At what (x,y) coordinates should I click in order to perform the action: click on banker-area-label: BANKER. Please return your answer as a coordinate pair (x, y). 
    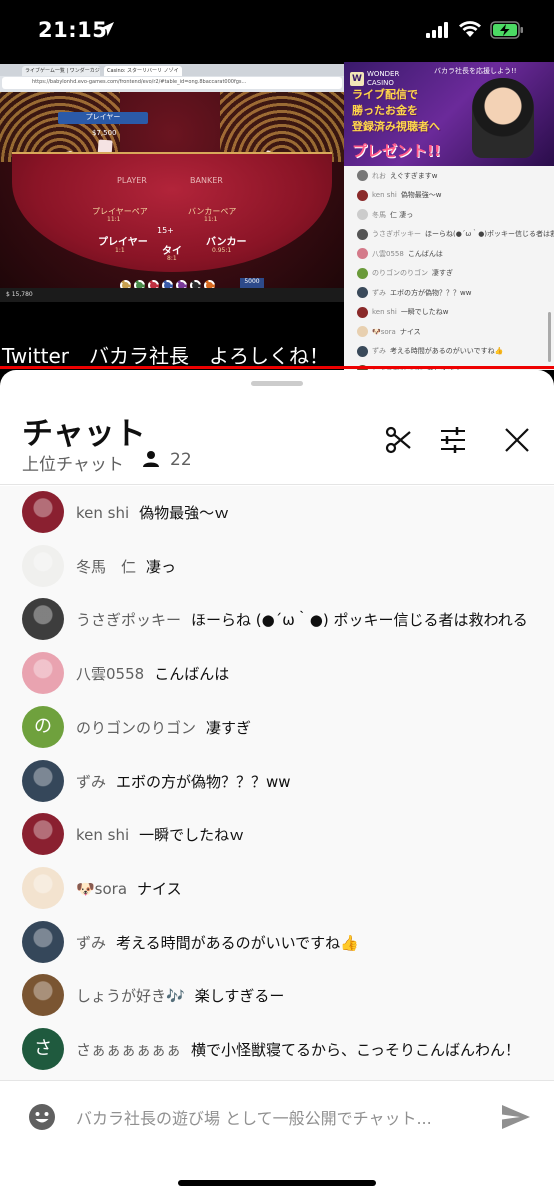
    Looking at the image, I should click on (206, 180).